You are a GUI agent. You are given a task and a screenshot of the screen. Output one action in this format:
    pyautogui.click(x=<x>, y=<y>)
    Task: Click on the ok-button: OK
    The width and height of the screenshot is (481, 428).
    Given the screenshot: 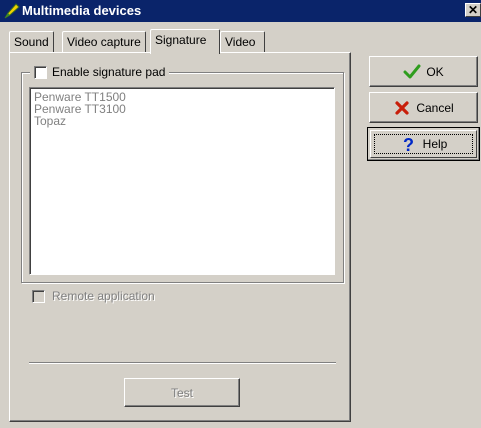 What is the action you would take?
    pyautogui.click(x=423, y=71)
    